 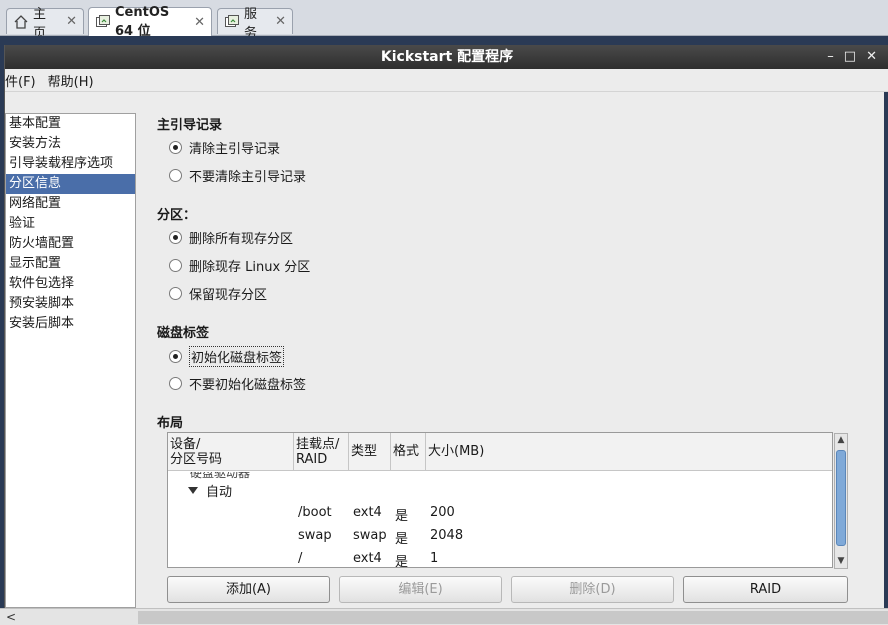 I want to click on table-scrollbar: ▲ ▼, so click(x=841, y=501).